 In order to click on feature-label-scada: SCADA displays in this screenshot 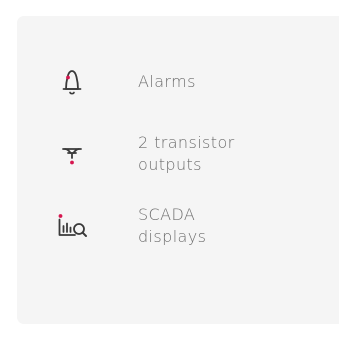, I will do `click(172, 226)`.